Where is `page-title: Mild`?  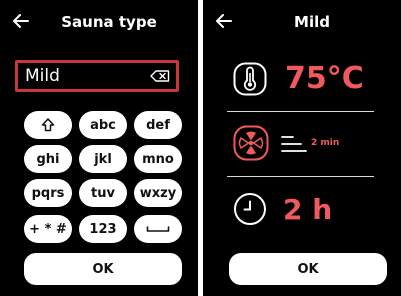 page-title: Mild is located at coordinates (312, 22).